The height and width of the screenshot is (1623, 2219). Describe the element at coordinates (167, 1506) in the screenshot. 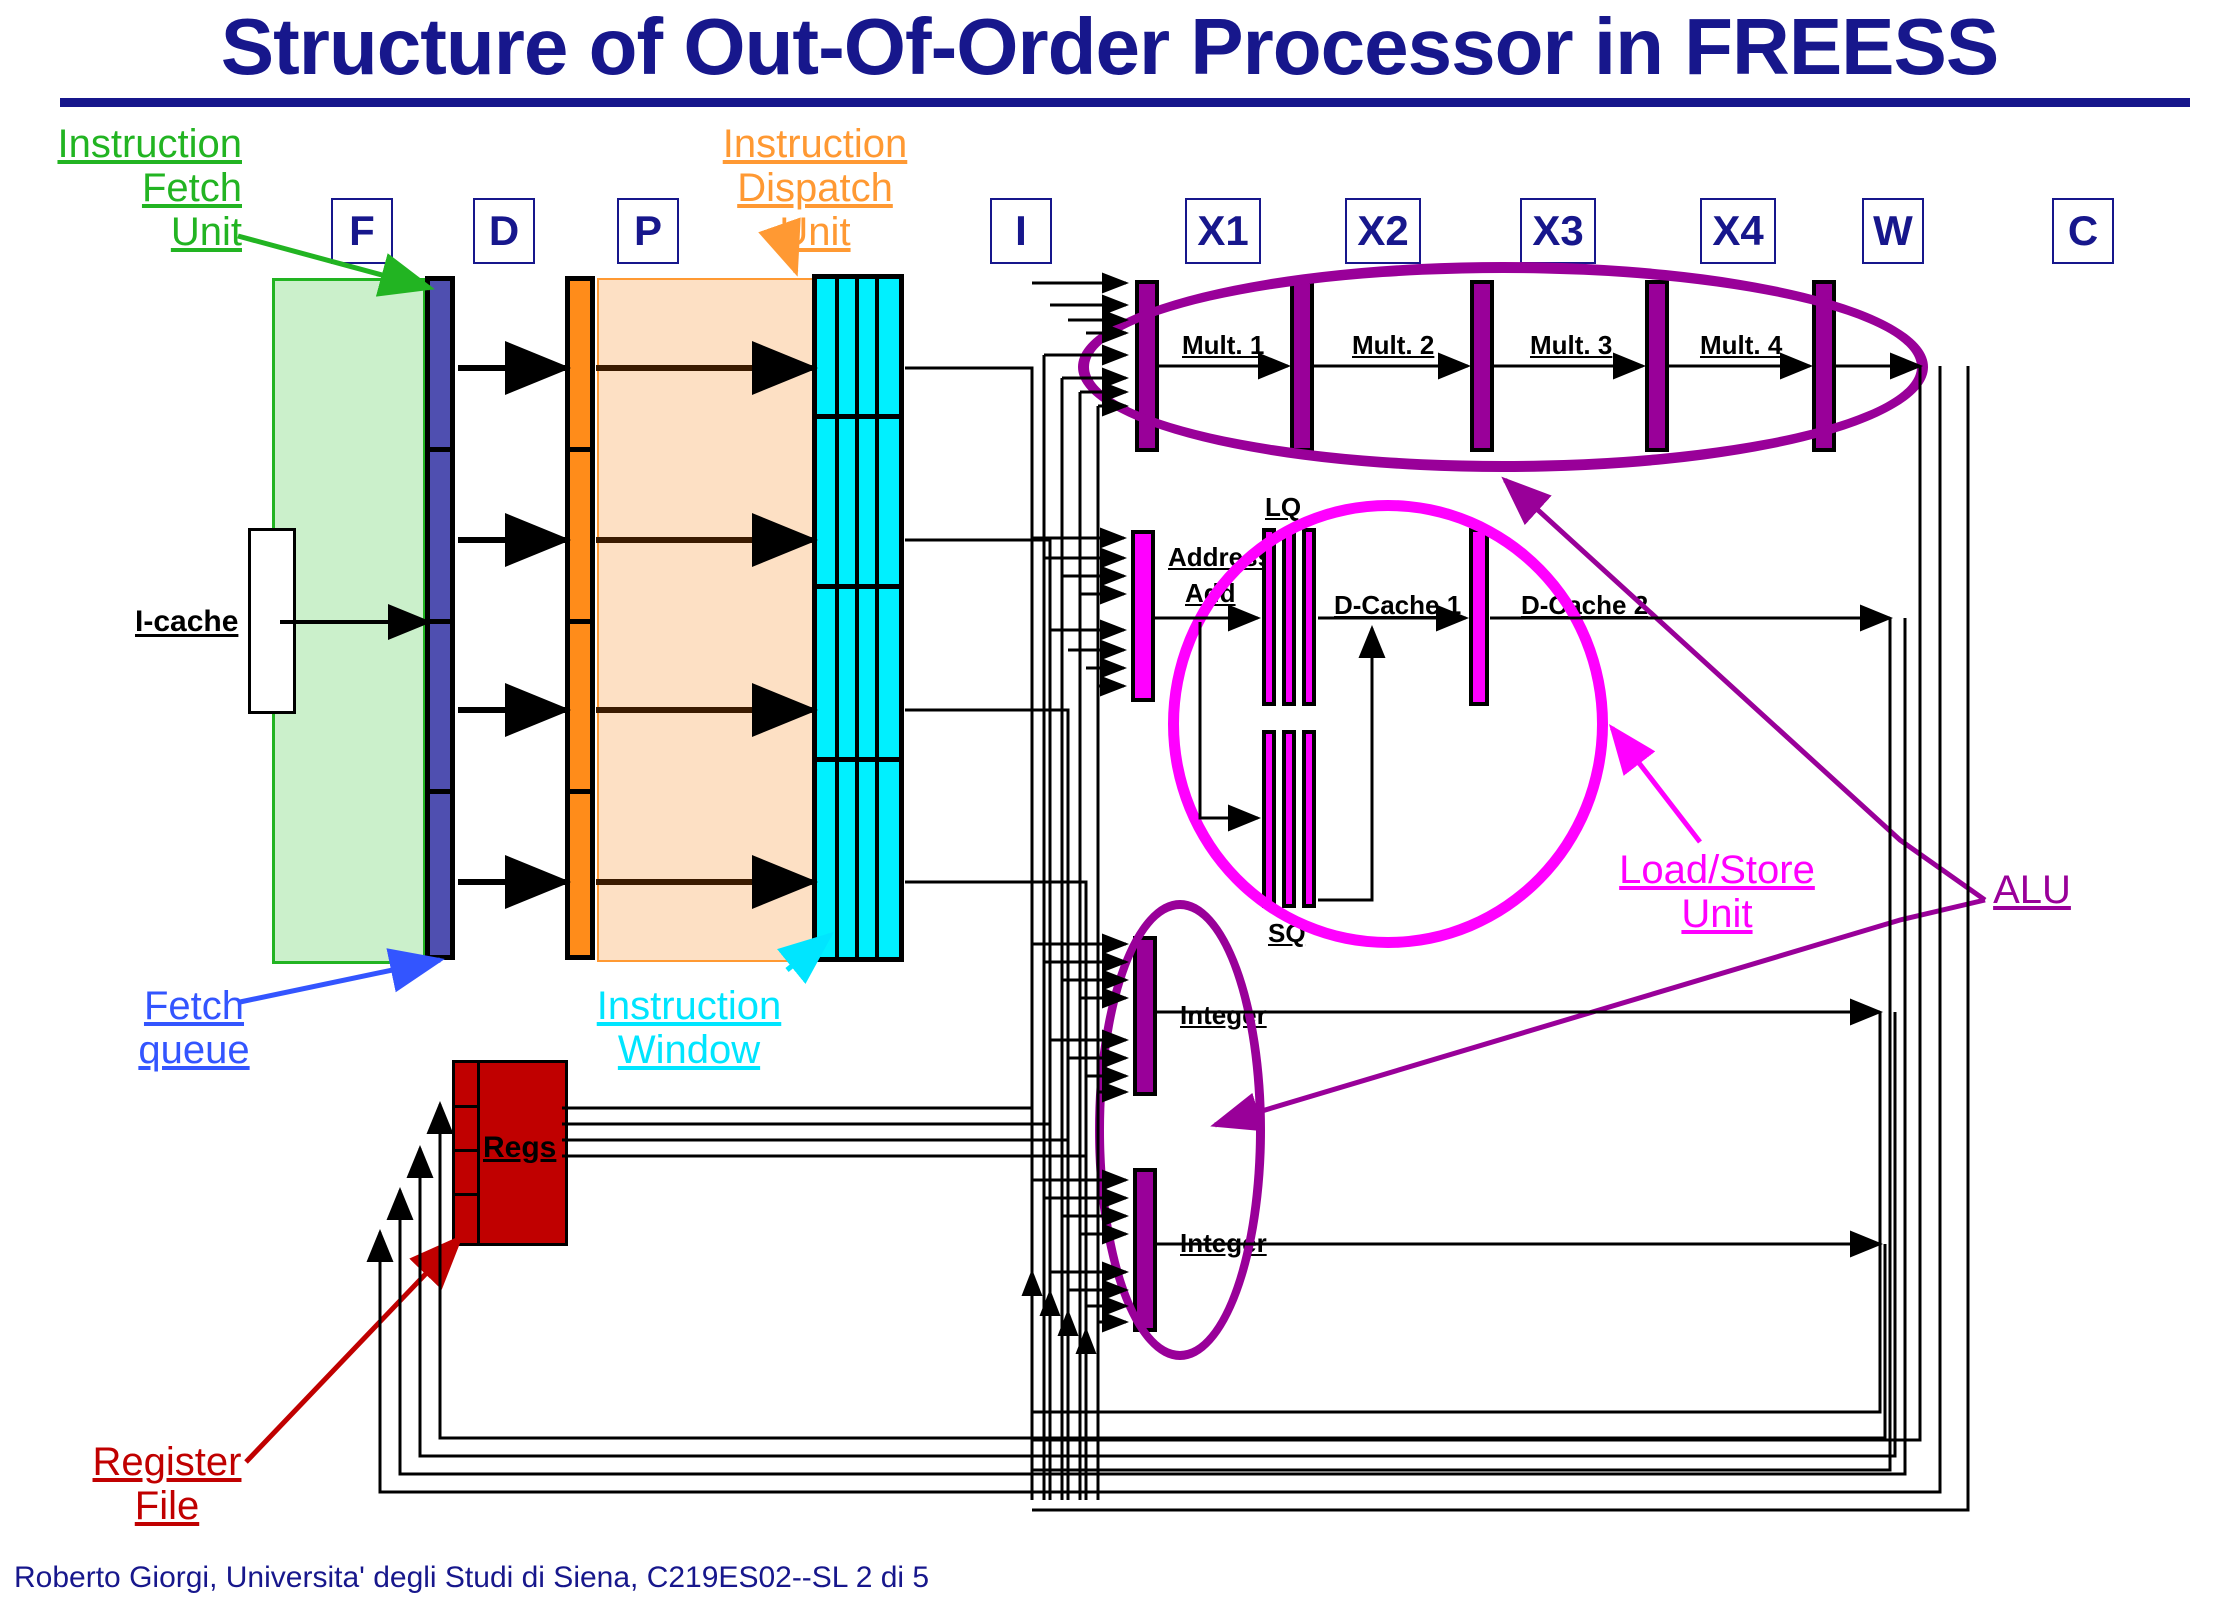

I see `callout-line: File` at that location.